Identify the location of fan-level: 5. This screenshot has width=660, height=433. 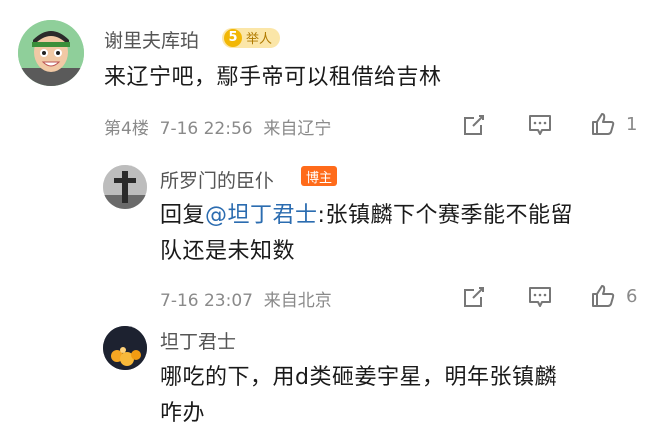
(233, 37).